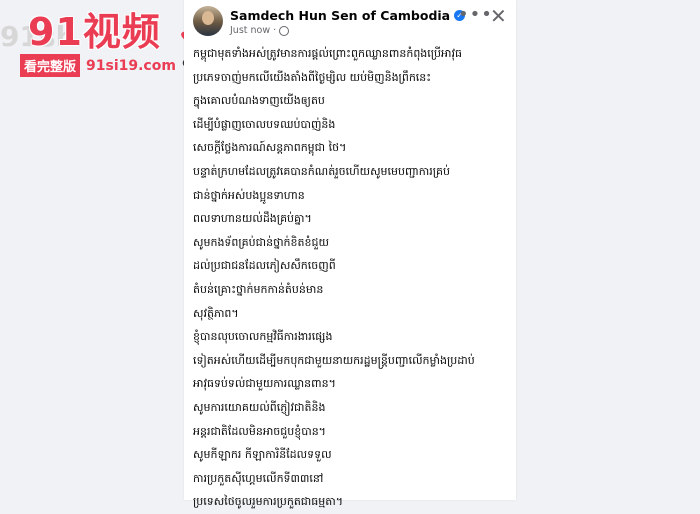  I want to click on post-text-line: អន្តរជាតិដែលមិនអាចជួបខ្ញុំបាន។, so click(259, 431).